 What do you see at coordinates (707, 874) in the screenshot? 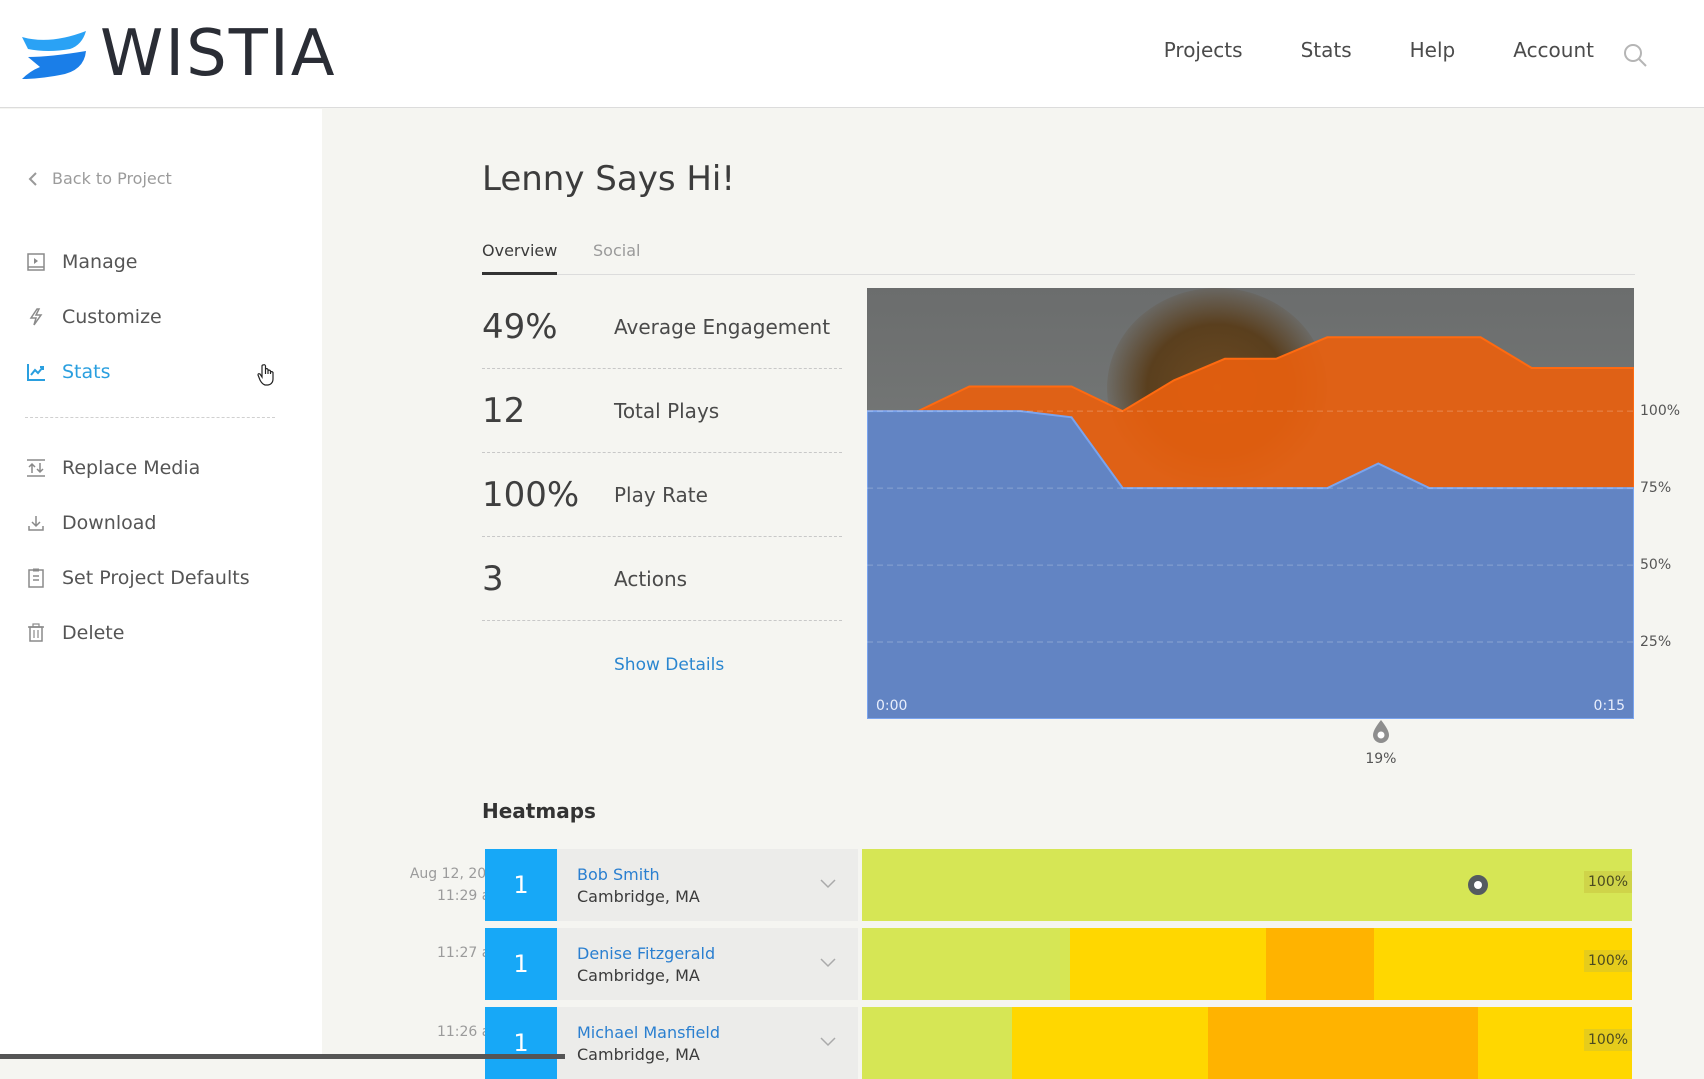
I see `viewer-name-link: Bob Smith` at bounding box center [707, 874].